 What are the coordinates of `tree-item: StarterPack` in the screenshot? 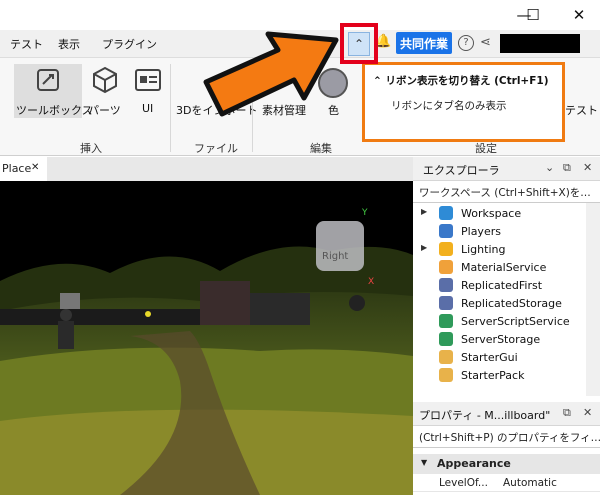 It's located at (503, 376).